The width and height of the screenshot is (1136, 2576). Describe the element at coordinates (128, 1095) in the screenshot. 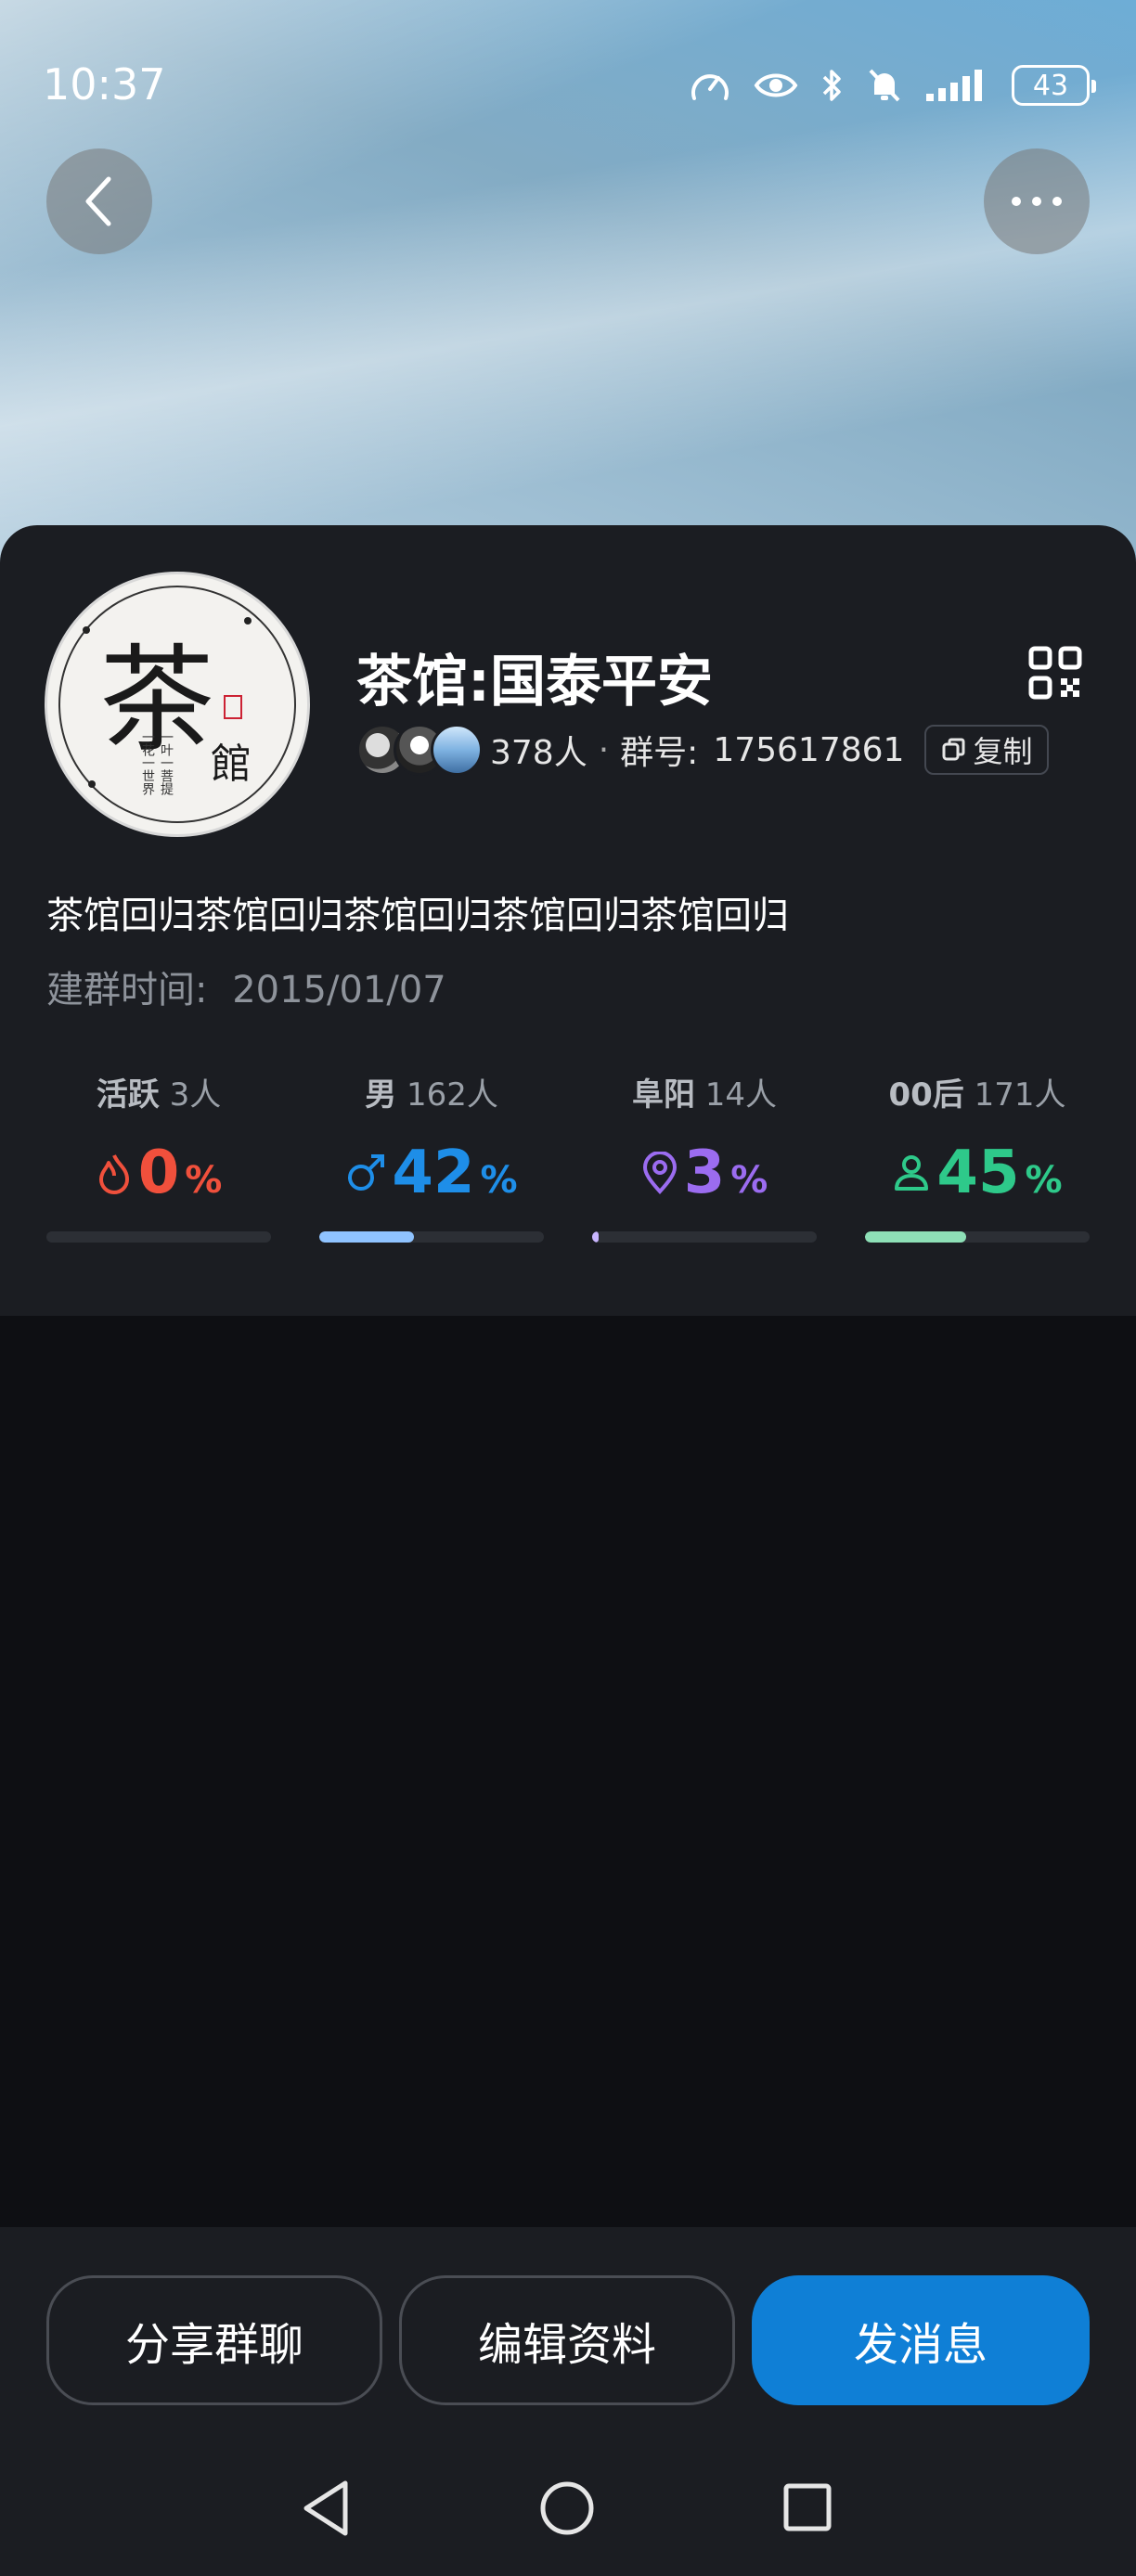

I see `stat-label-name: 活跃` at that location.